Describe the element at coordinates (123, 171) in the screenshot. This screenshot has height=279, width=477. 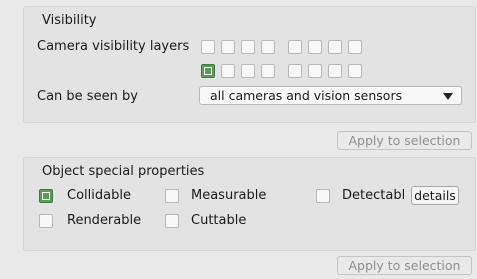
I see `special-properties-title: Object special properties` at that location.